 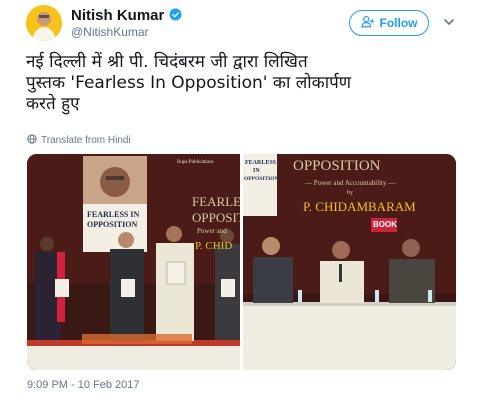 What do you see at coordinates (117, 15) in the screenshot?
I see `author-display-name: Nitish Kumar` at bounding box center [117, 15].